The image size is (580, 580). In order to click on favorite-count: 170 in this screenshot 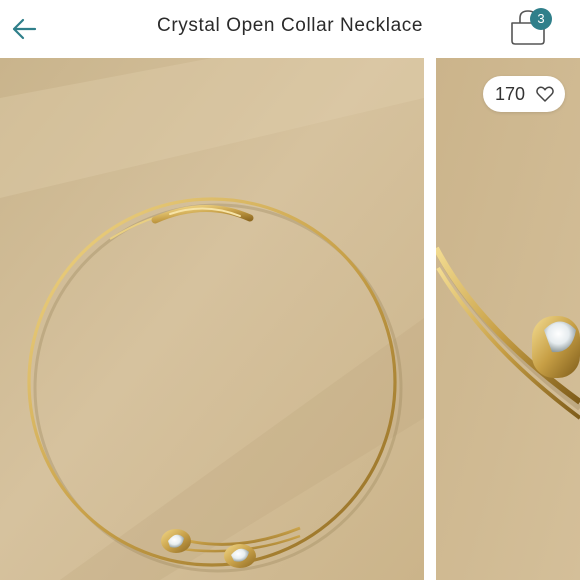, I will do `click(510, 94)`.